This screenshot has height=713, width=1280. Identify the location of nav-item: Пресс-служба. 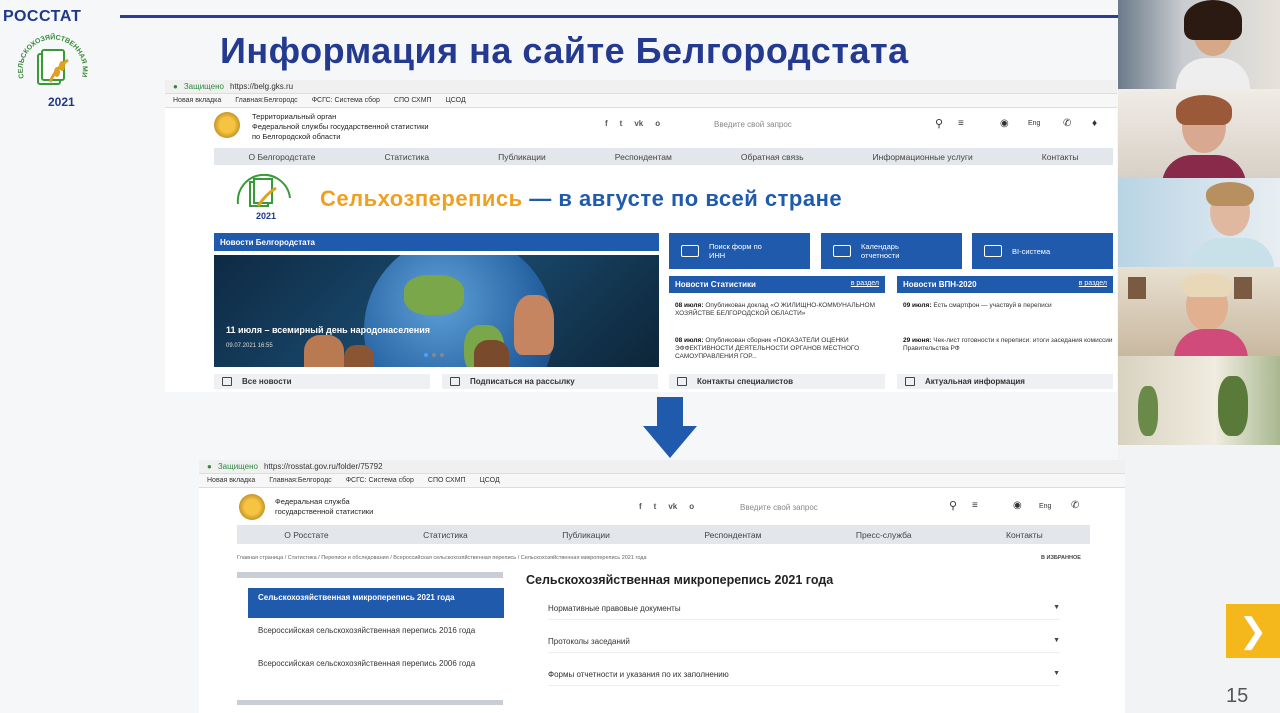
(884, 535).